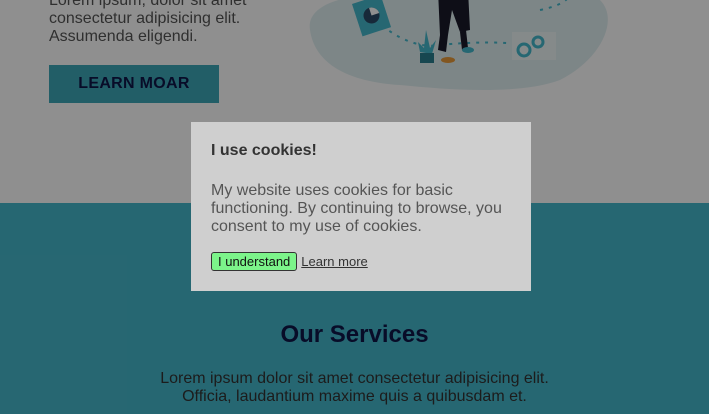  I want to click on cookie-dialog-title: I use cookies!, so click(264, 150).